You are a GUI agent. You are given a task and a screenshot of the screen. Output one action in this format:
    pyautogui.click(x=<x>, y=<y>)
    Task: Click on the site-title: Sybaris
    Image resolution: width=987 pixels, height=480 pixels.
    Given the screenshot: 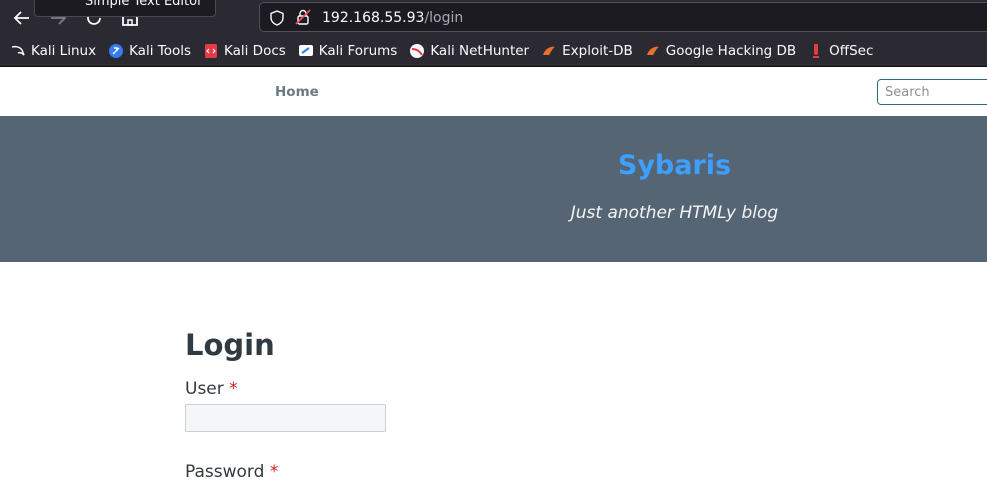 What is the action you would take?
    pyautogui.click(x=493, y=165)
    